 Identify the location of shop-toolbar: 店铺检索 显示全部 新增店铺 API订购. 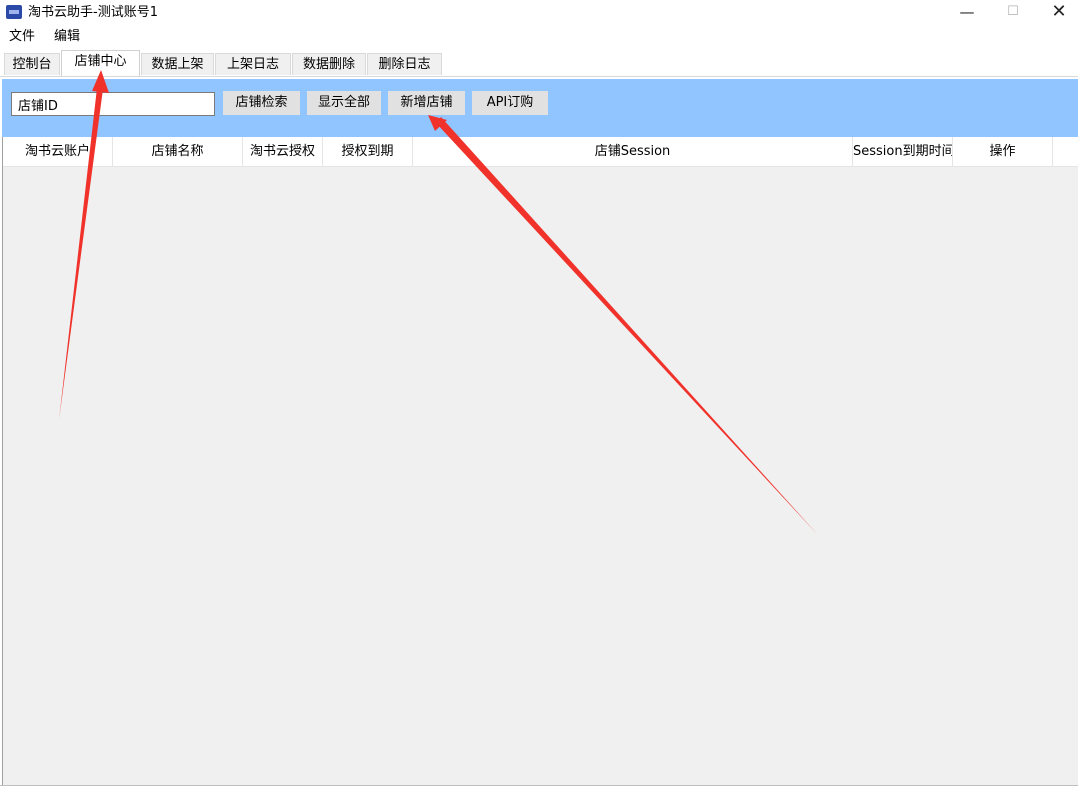
(540, 108).